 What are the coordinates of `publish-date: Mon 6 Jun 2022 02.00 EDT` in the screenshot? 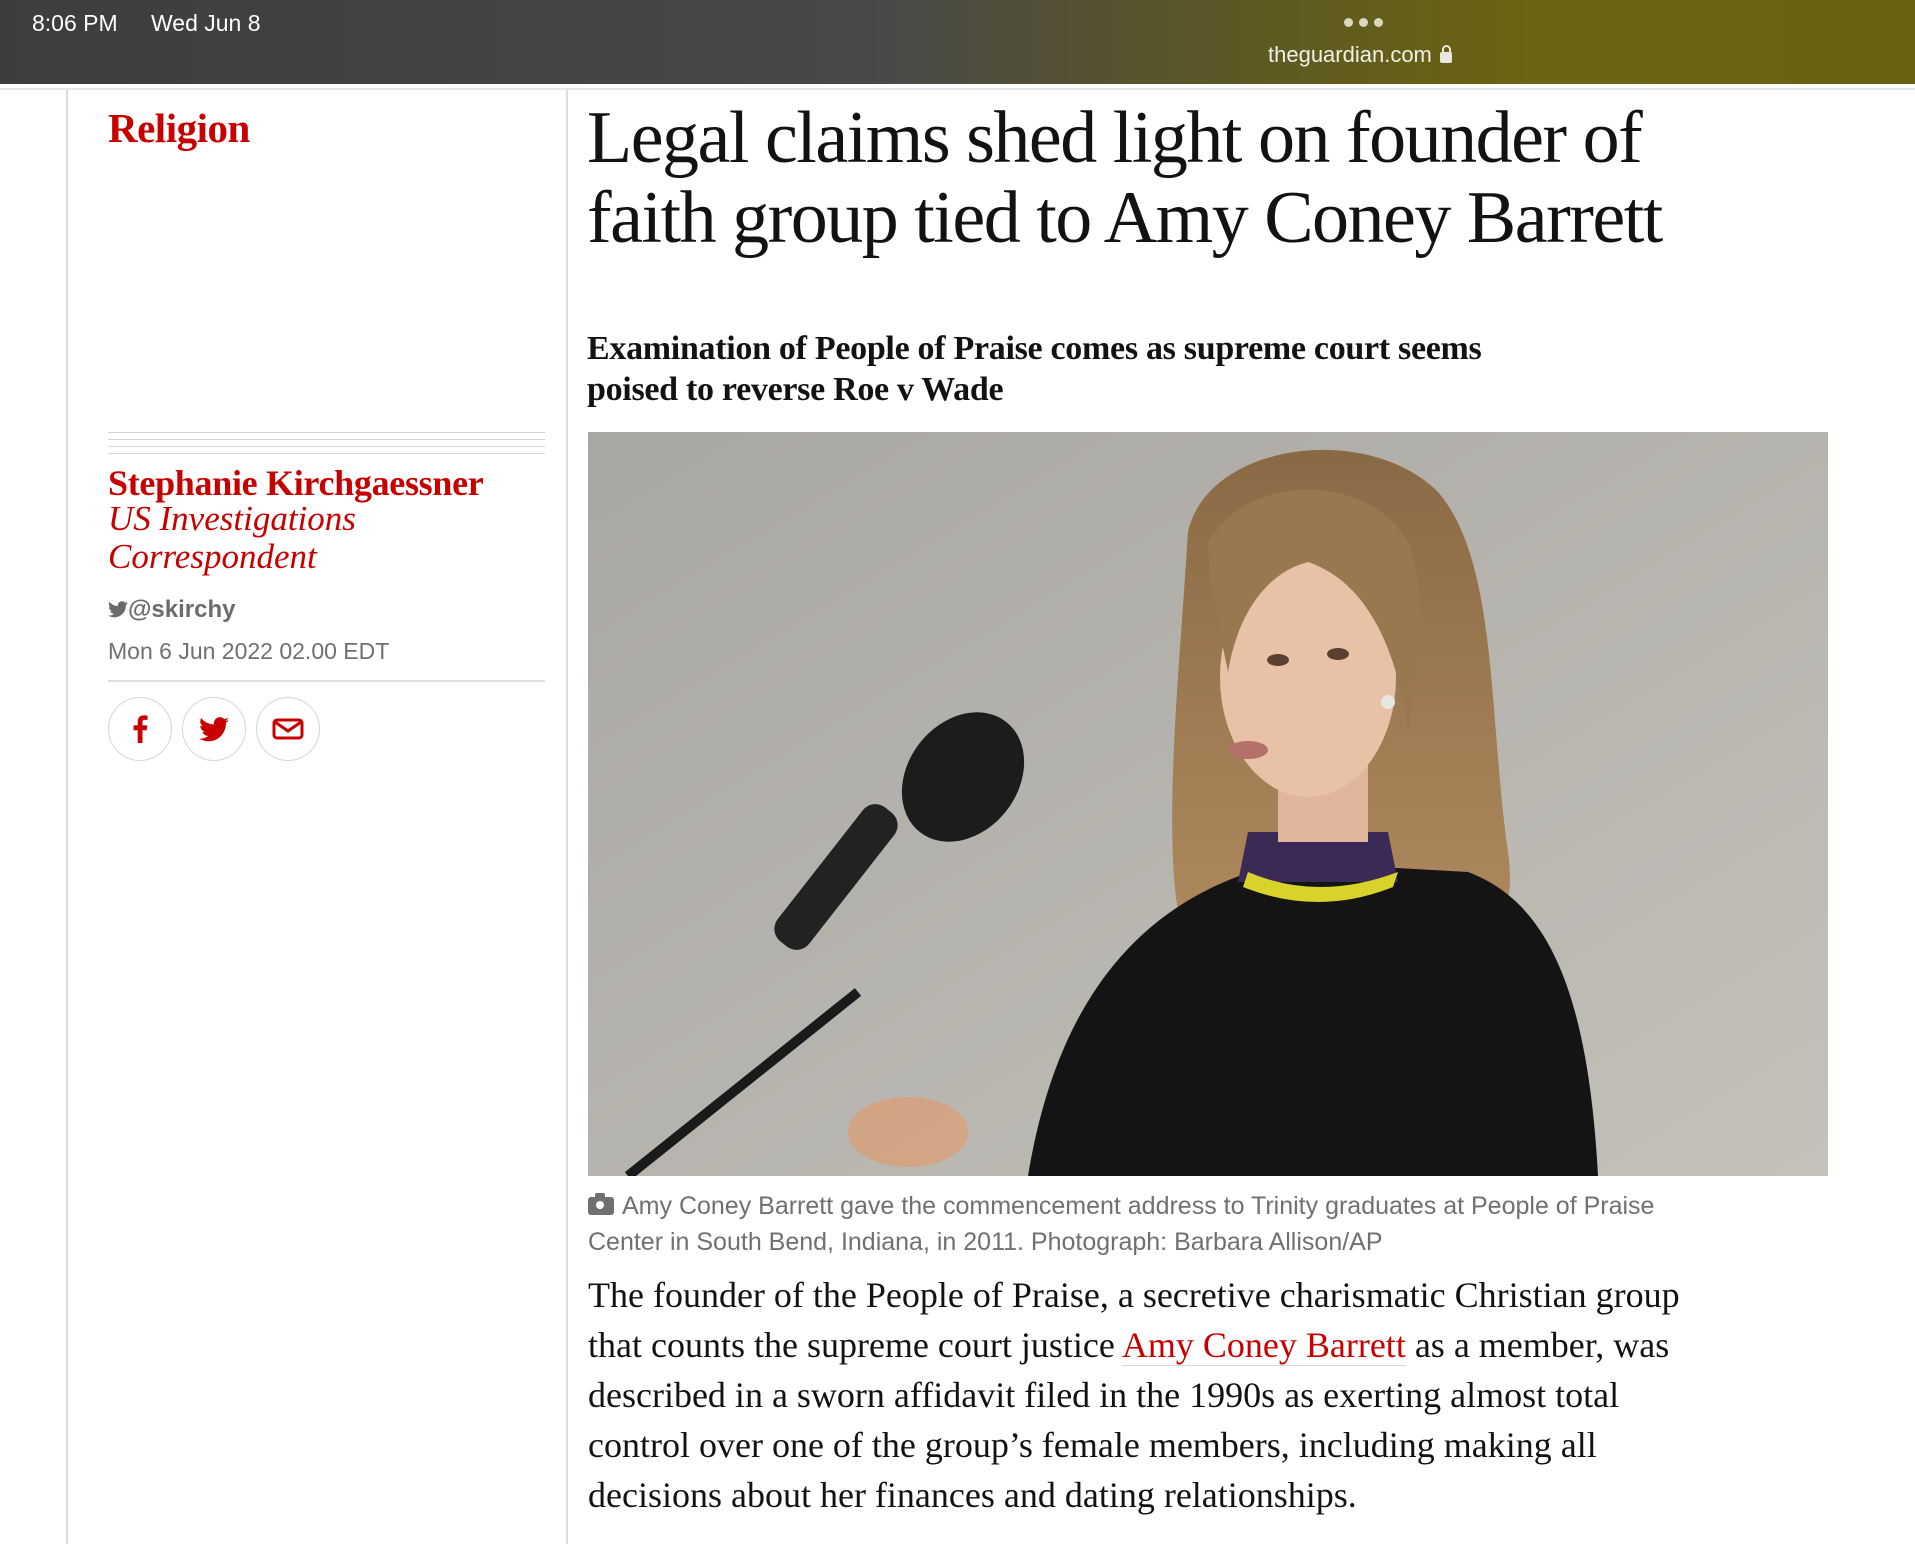 It's located at (249, 651).